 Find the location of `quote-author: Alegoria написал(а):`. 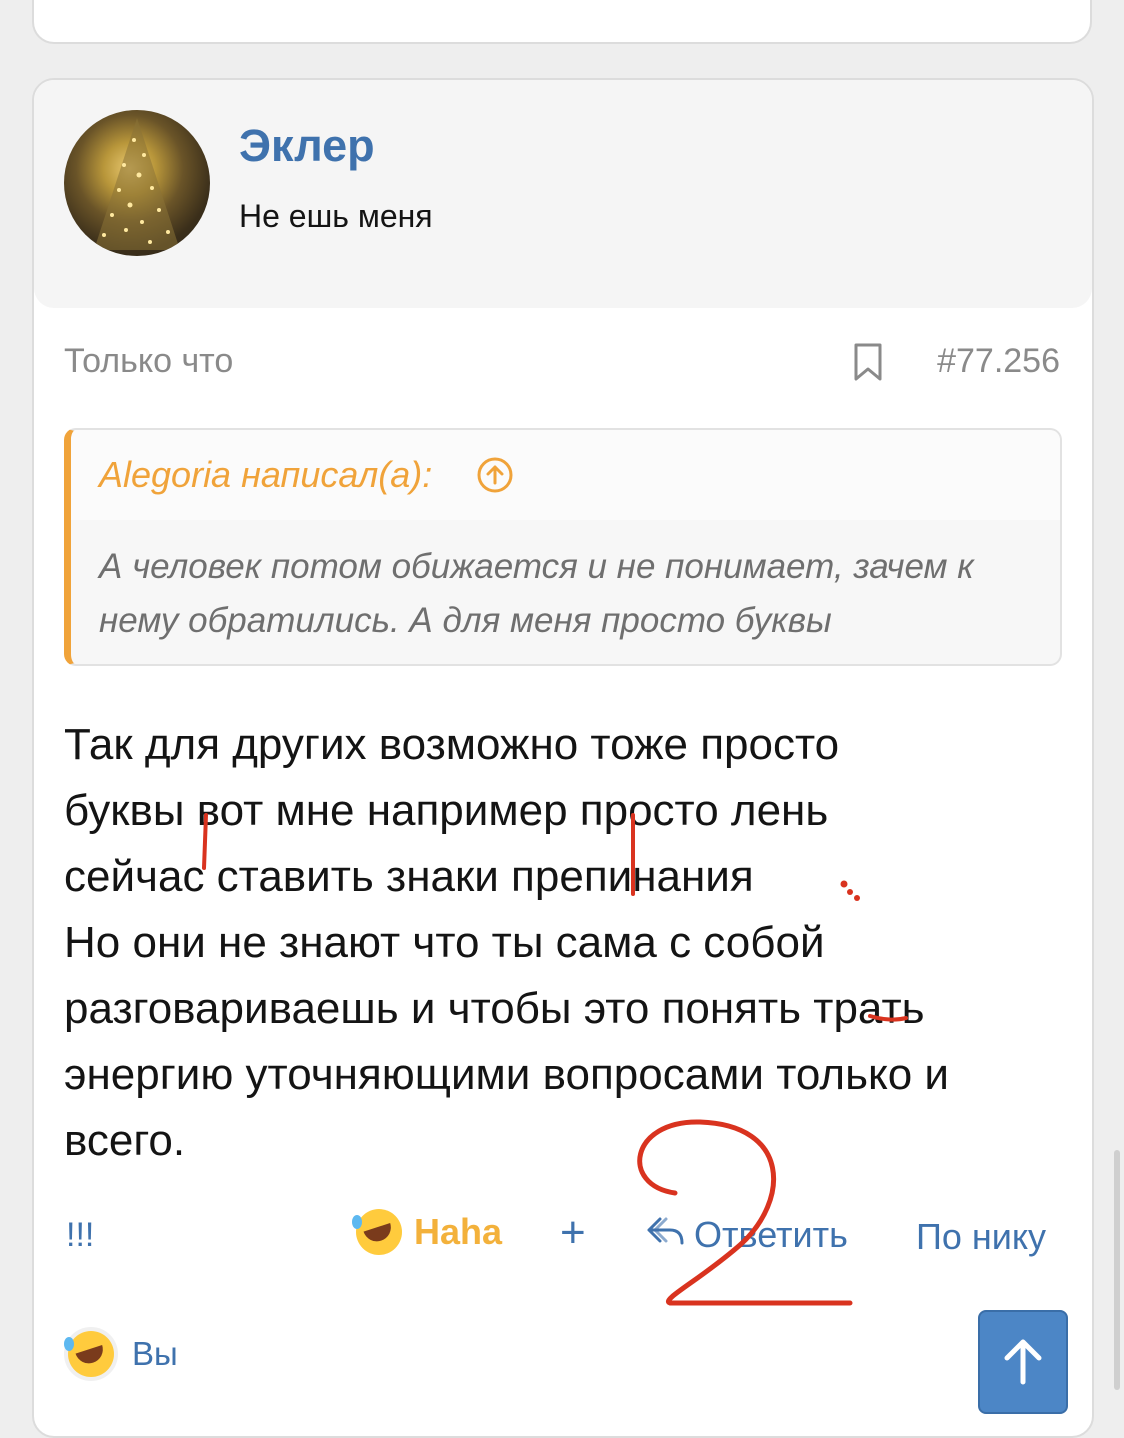

quote-author: Alegoria написал(а): is located at coordinates (265, 475).